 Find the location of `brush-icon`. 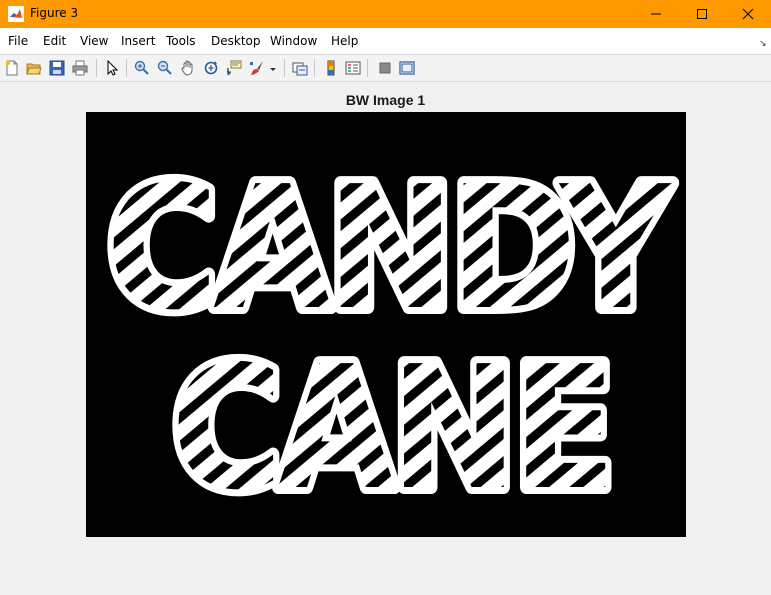

brush-icon is located at coordinates (257, 68).